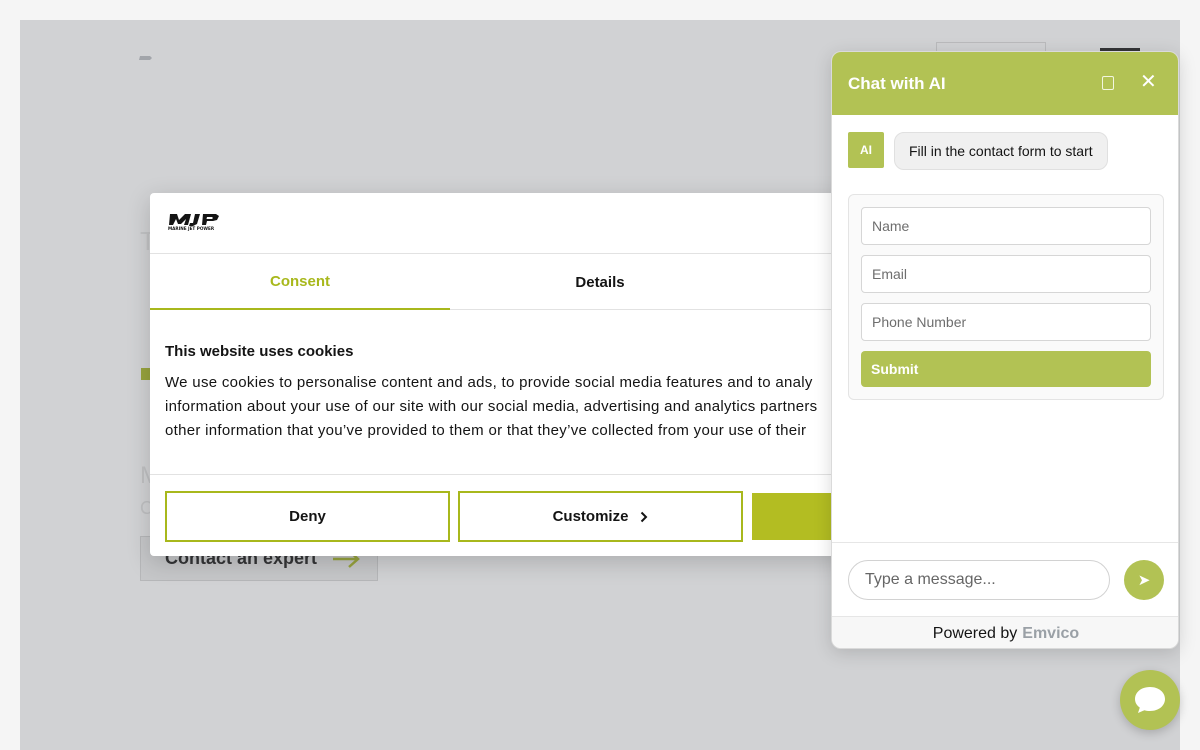 The height and width of the screenshot is (750, 1200). Describe the element at coordinates (644, 516) in the screenshot. I see `chevron-right-icon` at that location.